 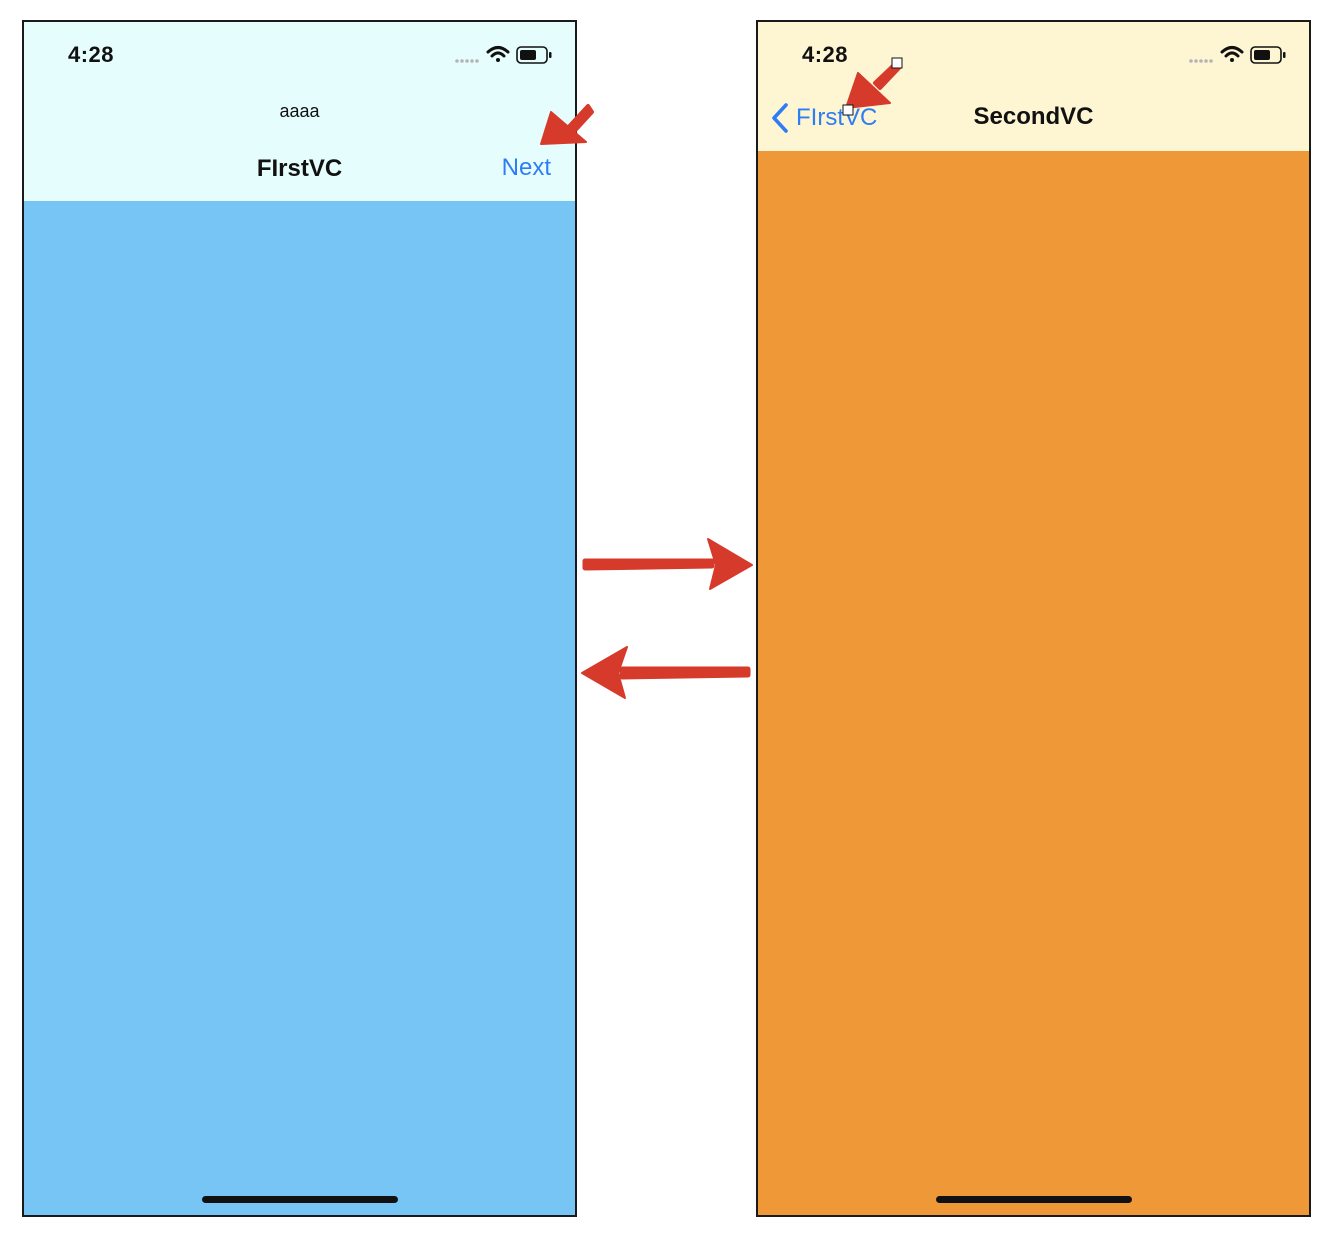 I want to click on back-transition-arrow, so click(x=666, y=672).